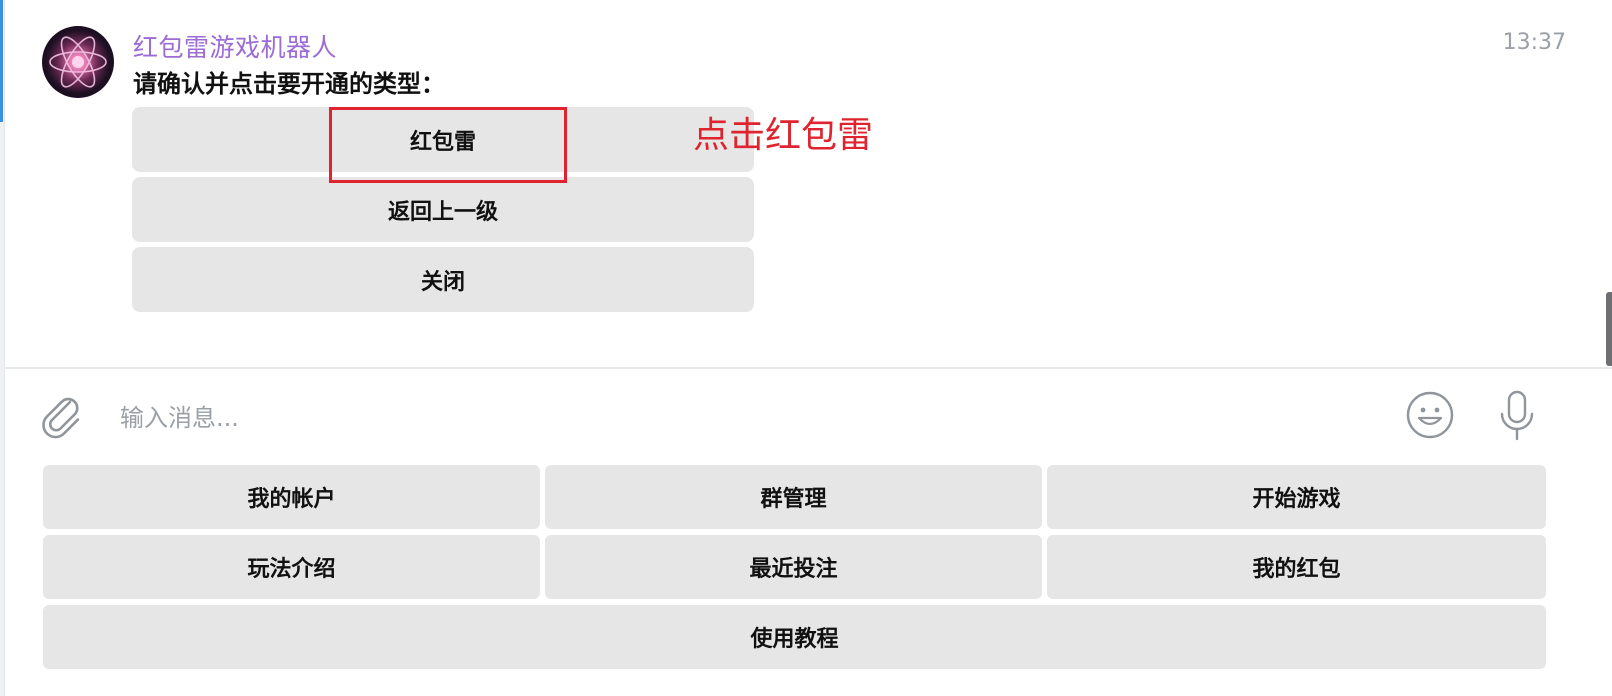 This screenshot has height=696, width=1612. Describe the element at coordinates (448, 145) in the screenshot. I see `highlight-box` at that location.